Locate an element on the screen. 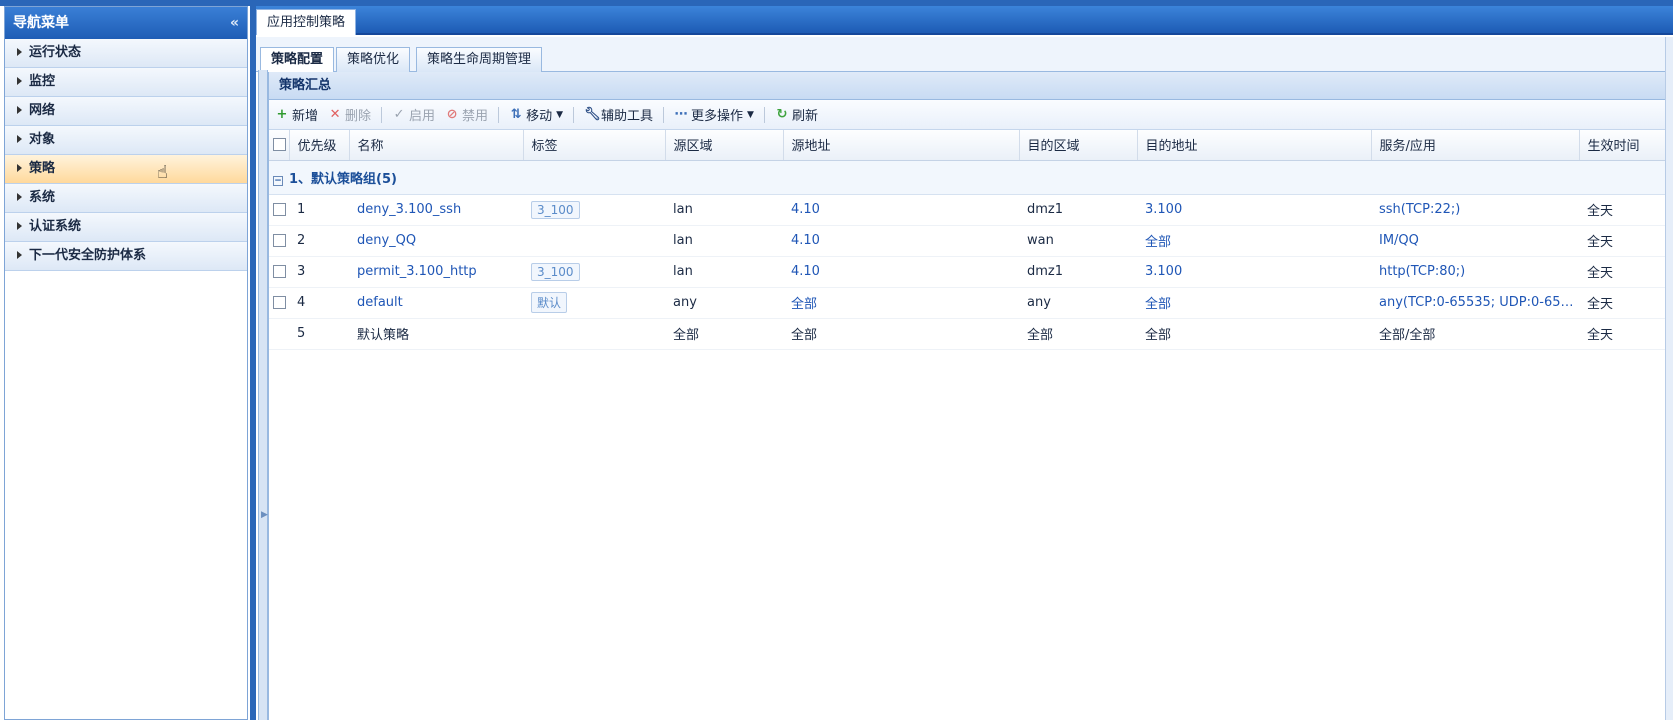 Image resolution: width=1673 pixels, height=720 pixels. nav-item-auth: 认证系统 is located at coordinates (126, 227).